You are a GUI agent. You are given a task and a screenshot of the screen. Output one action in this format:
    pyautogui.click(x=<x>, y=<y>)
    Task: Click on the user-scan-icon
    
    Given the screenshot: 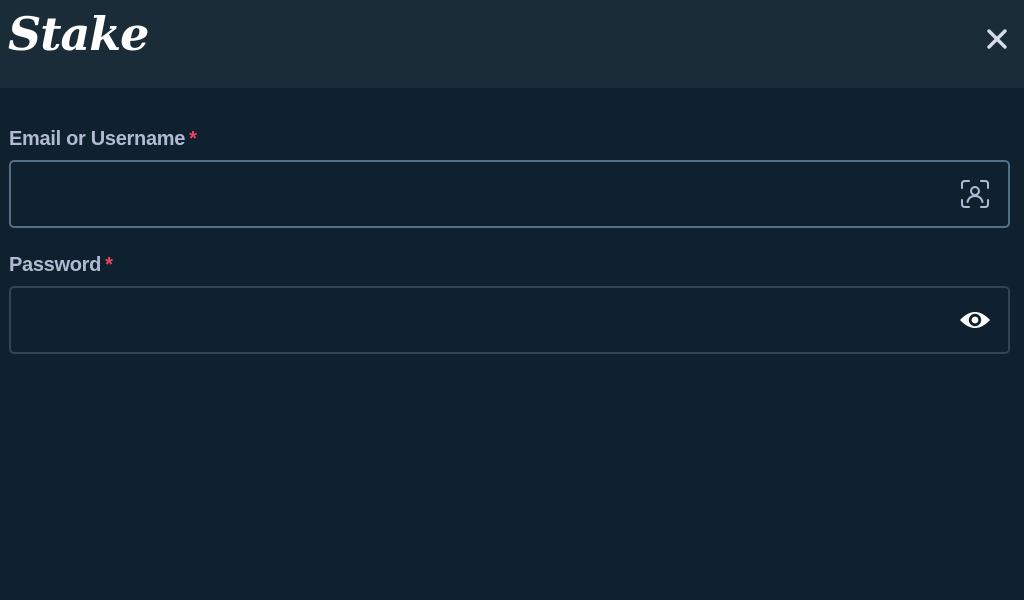 What is the action you would take?
    pyautogui.click(x=975, y=194)
    